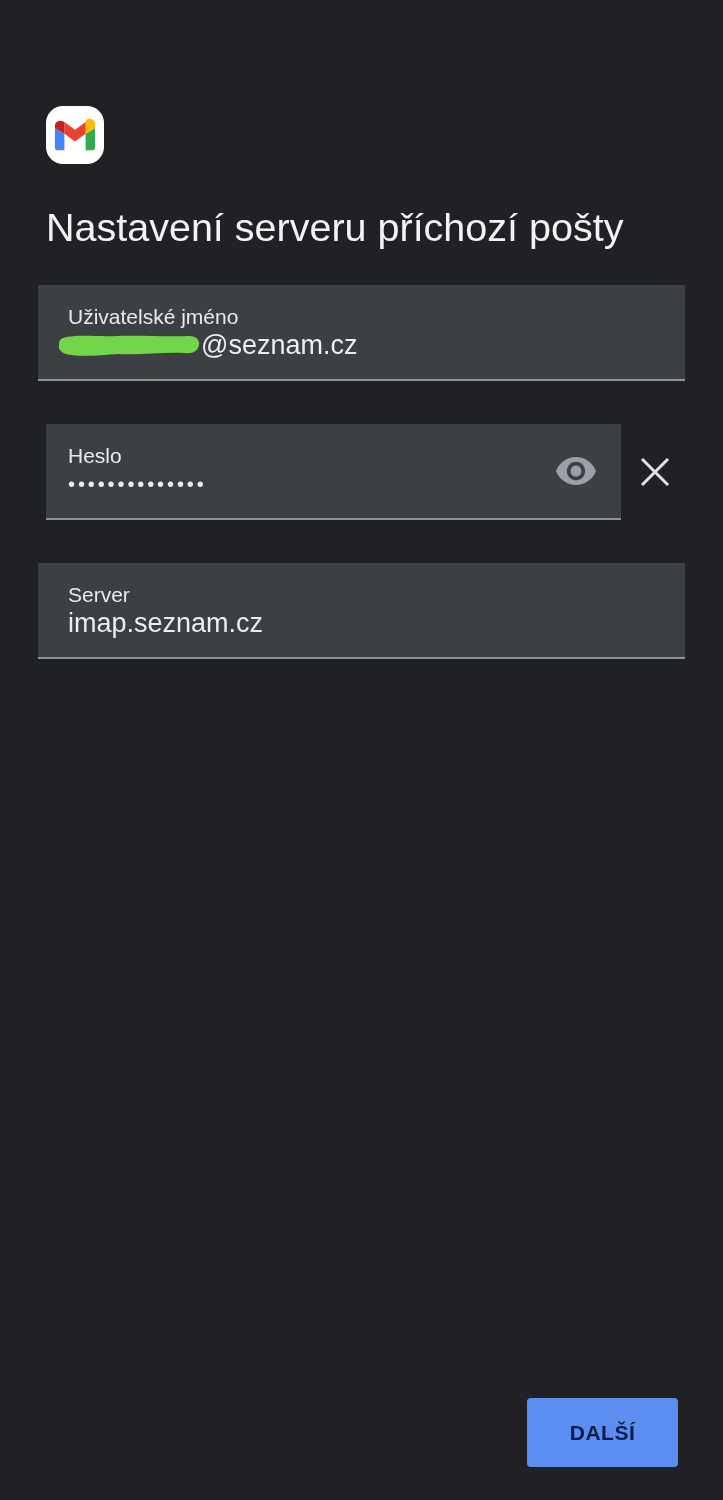 The height and width of the screenshot is (1500, 723). What do you see at coordinates (279, 344) in the screenshot?
I see `field-value: @seznam.cz` at bounding box center [279, 344].